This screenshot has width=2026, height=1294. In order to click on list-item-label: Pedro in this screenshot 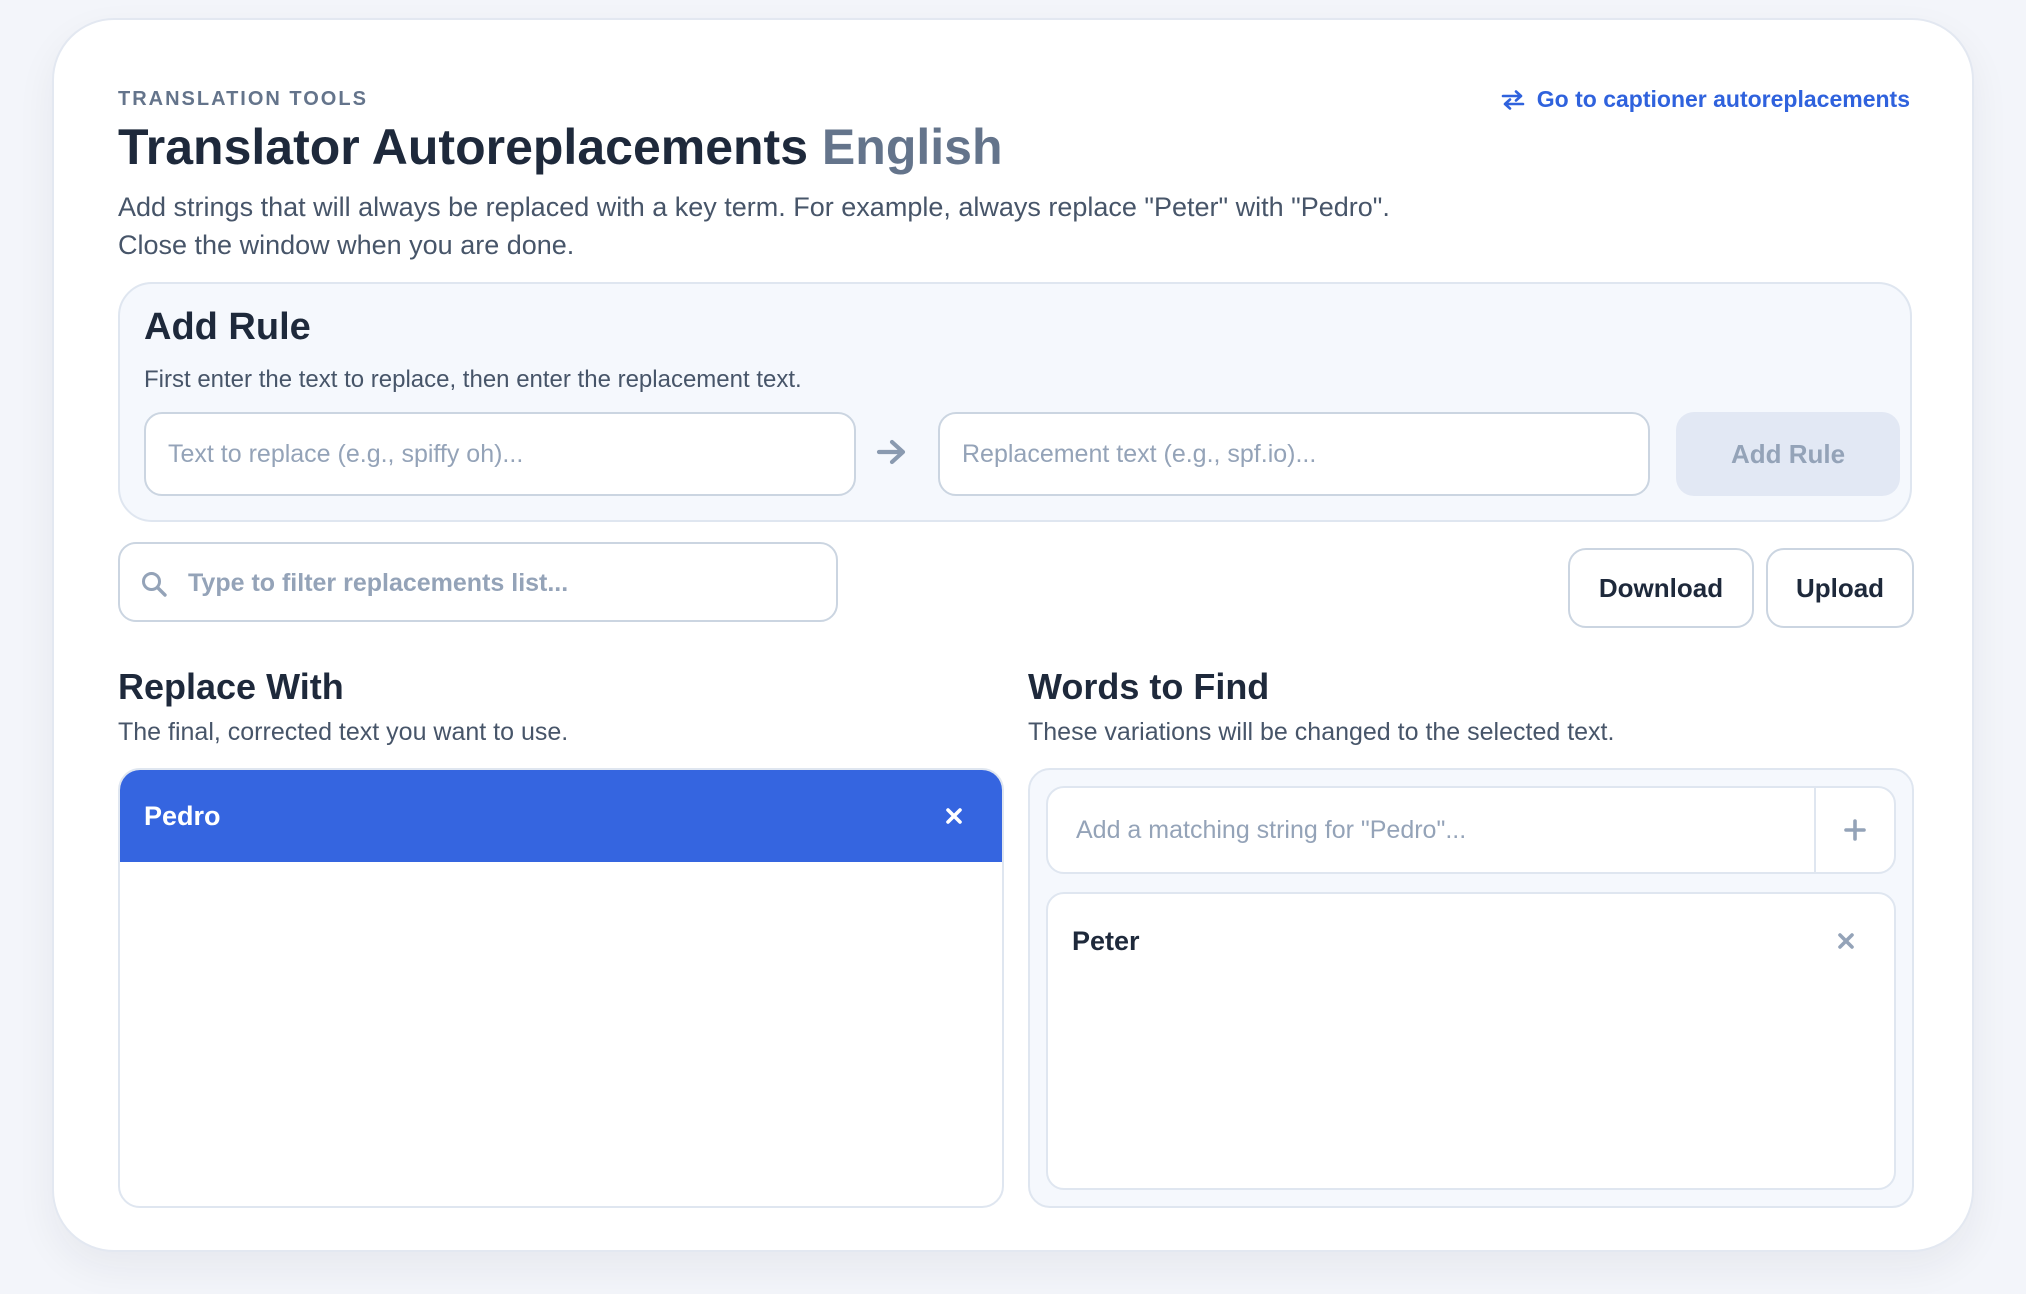, I will do `click(182, 815)`.